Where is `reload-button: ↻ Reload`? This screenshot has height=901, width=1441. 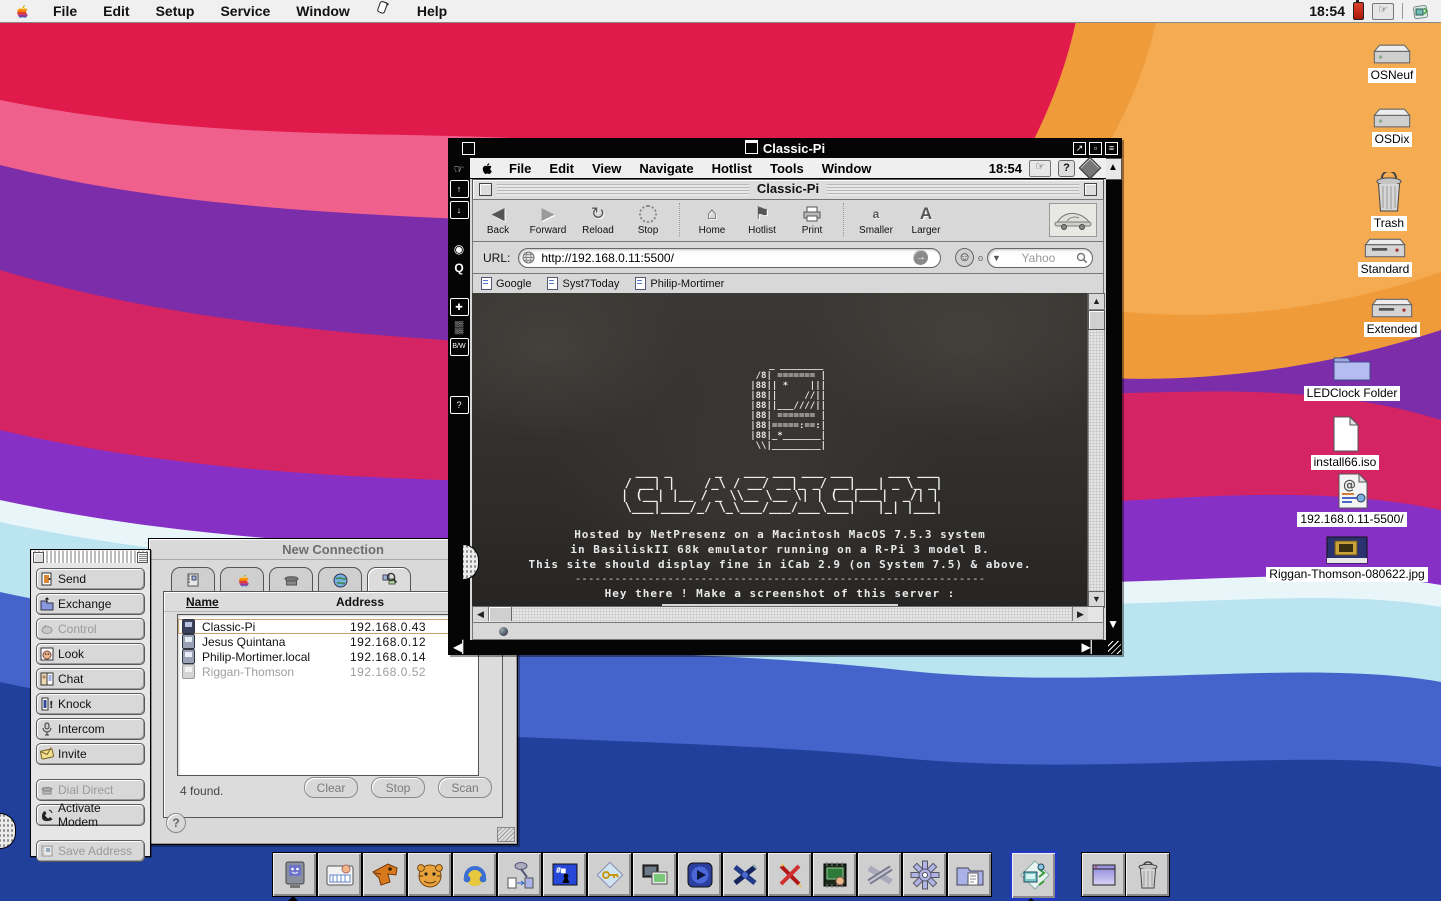 reload-button: ↻ Reload is located at coordinates (598, 218).